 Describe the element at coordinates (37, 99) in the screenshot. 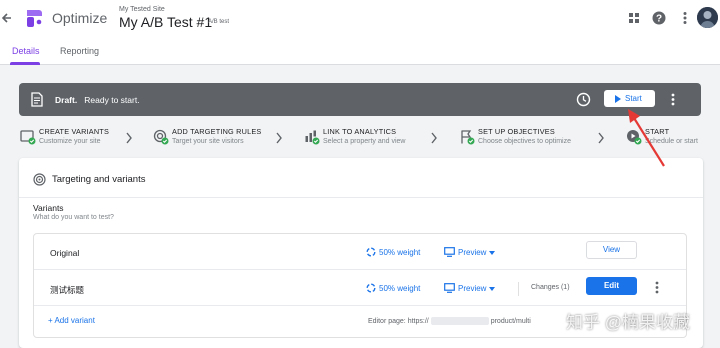

I see `draft-document-icon` at that location.